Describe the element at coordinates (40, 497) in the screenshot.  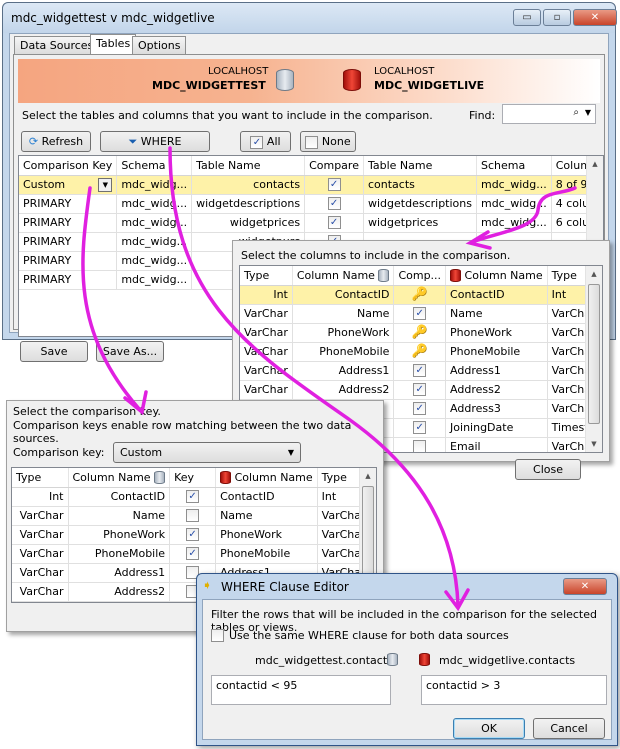
I see `type-cell: Int` at that location.